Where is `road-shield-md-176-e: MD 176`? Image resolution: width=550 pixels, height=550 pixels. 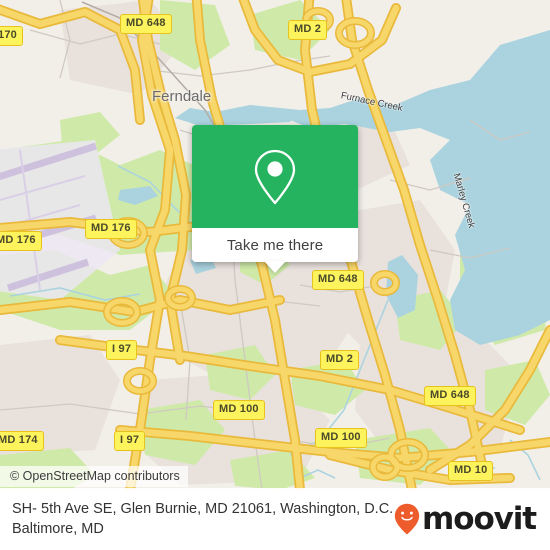
road-shield-md-176-e: MD 176 is located at coordinates (111, 229).